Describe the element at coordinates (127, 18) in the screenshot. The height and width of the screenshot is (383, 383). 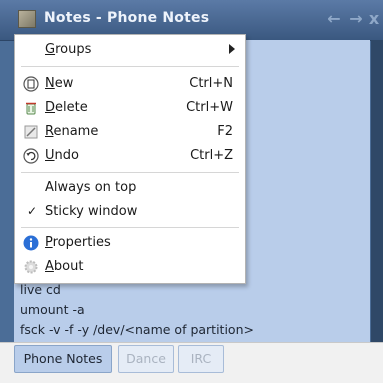
I see `window-title: Notes - Phone Notes` at that location.